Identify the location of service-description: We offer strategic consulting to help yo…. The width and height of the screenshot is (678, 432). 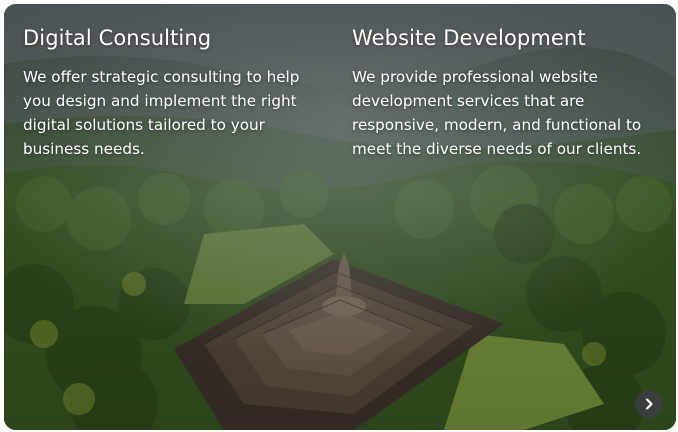
(161, 113).